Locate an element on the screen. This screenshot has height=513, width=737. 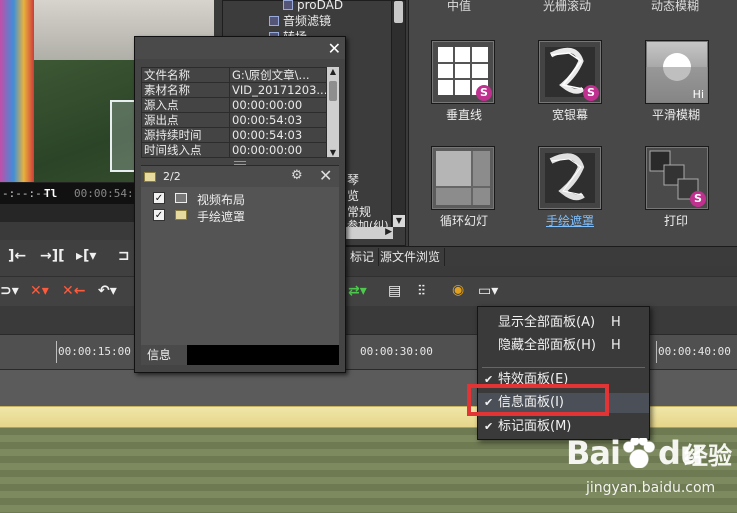
tree-item: proDAD is located at coordinates (313, 6).